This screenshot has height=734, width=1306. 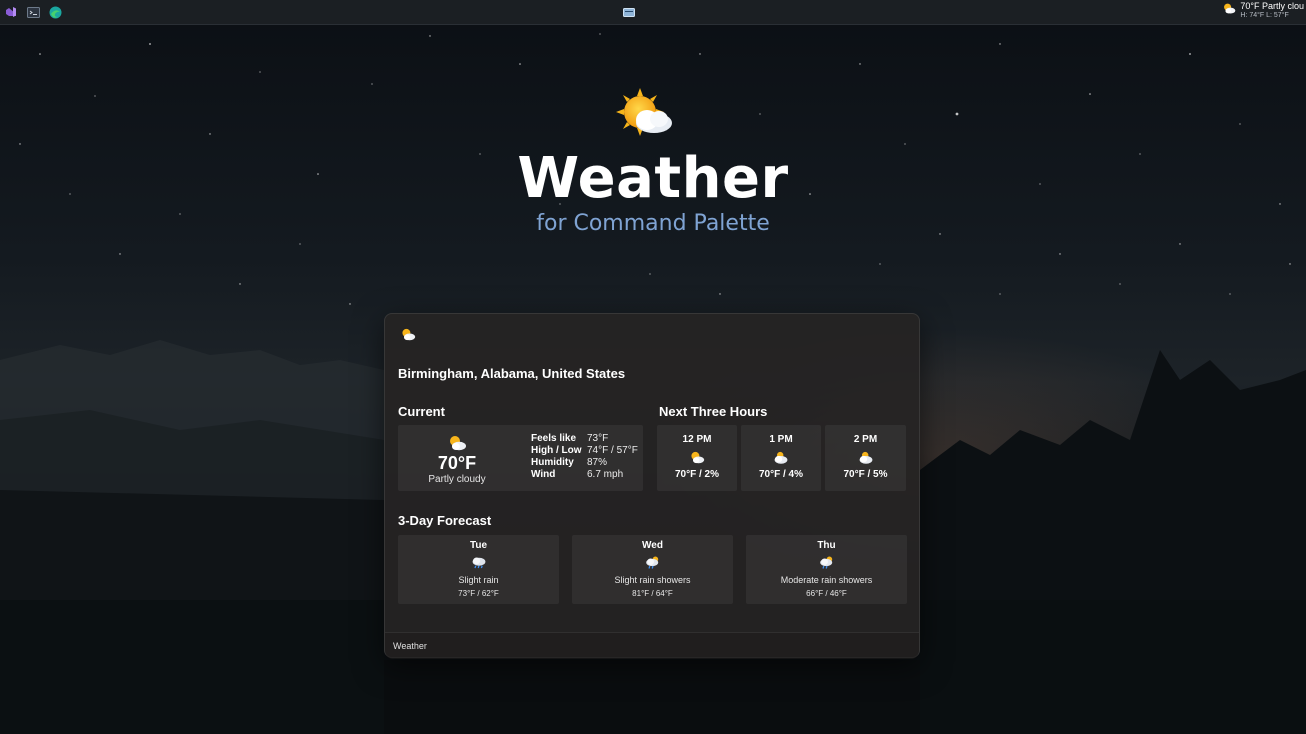 I want to click on detail-label: High / Low, so click(x=556, y=450).